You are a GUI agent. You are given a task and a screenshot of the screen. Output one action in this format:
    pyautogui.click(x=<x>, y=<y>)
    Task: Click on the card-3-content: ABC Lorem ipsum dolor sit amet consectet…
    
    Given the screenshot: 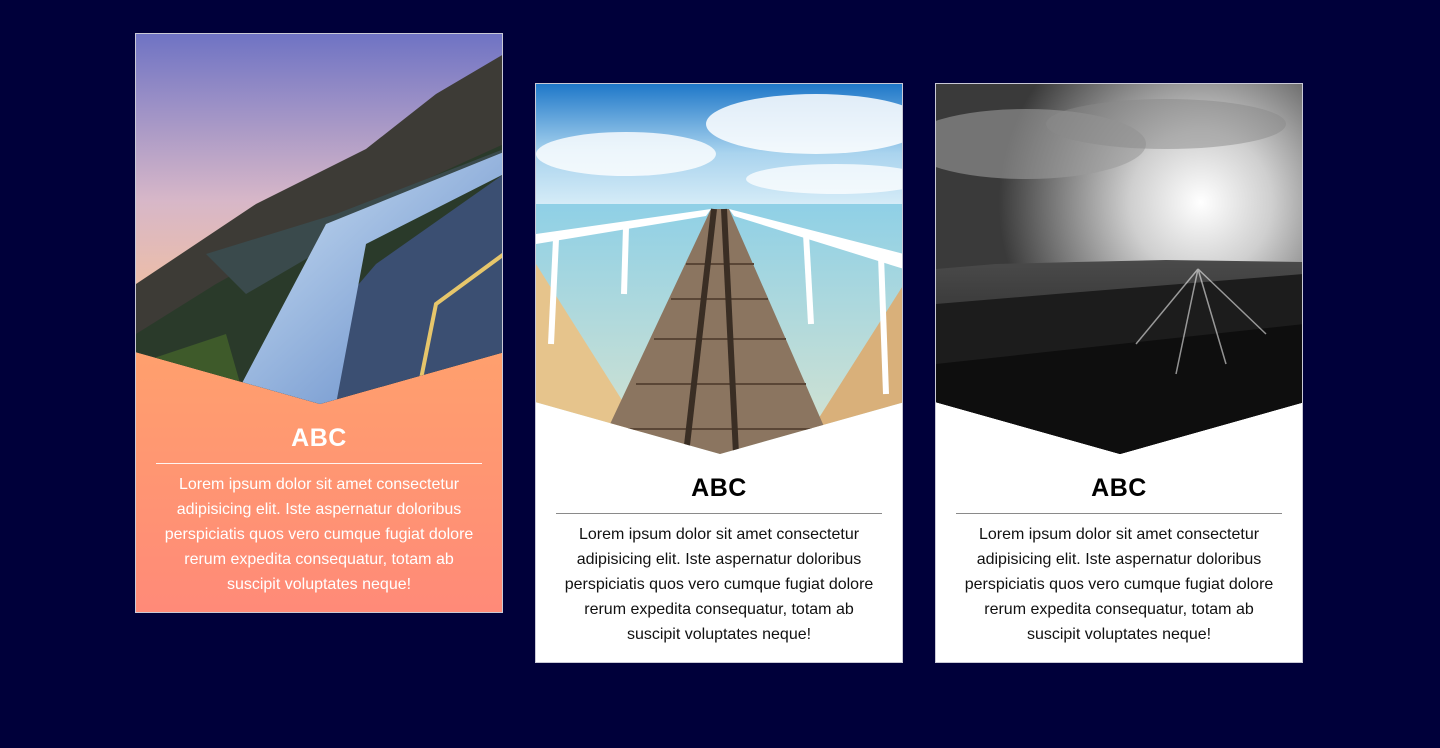 What is the action you would take?
    pyautogui.click(x=1119, y=560)
    